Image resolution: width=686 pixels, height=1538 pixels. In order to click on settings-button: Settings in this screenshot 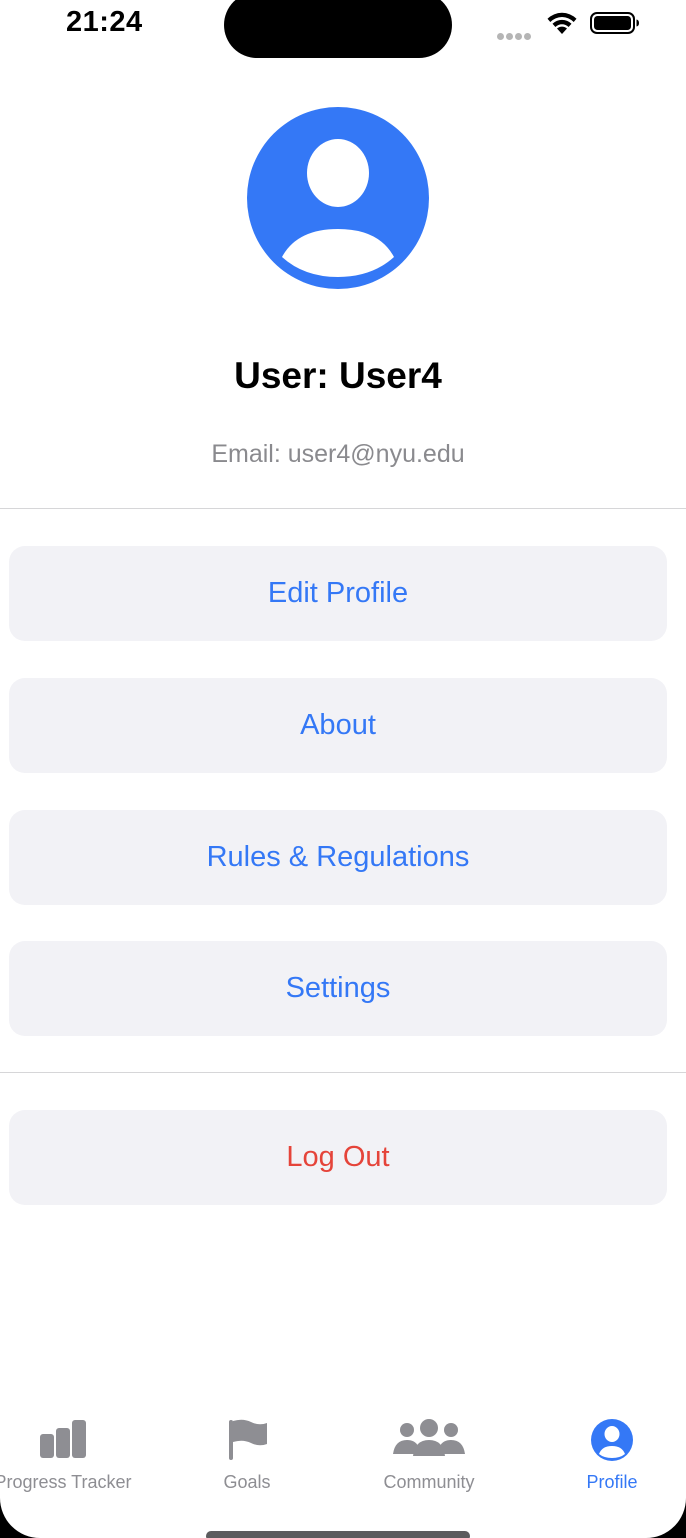, I will do `click(338, 988)`.